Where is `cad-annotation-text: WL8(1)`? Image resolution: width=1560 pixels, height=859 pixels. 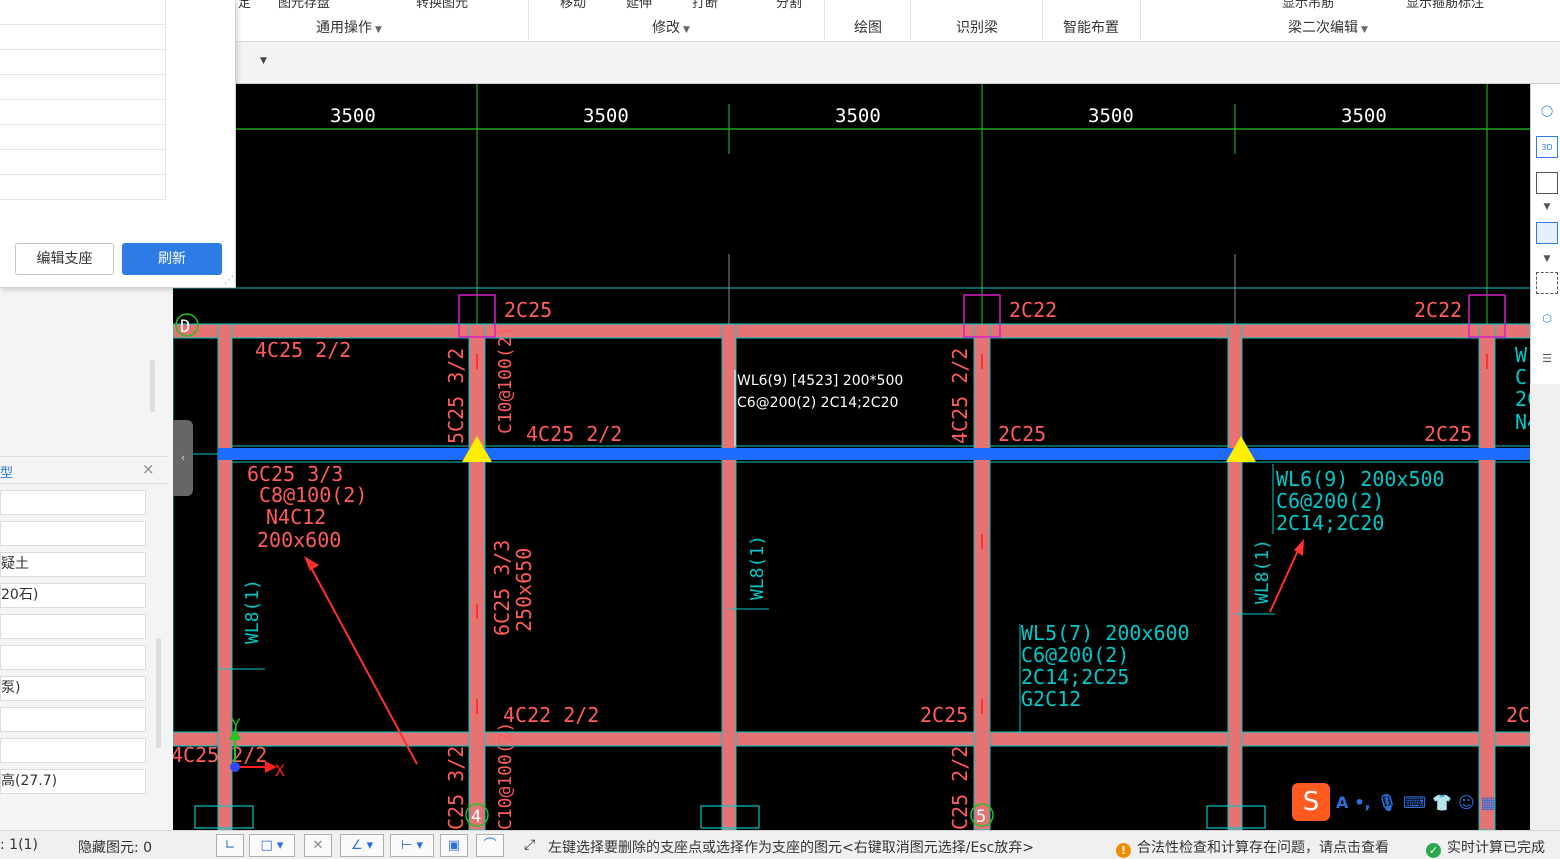 cad-annotation-text: WL8(1) is located at coordinates (252, 611).